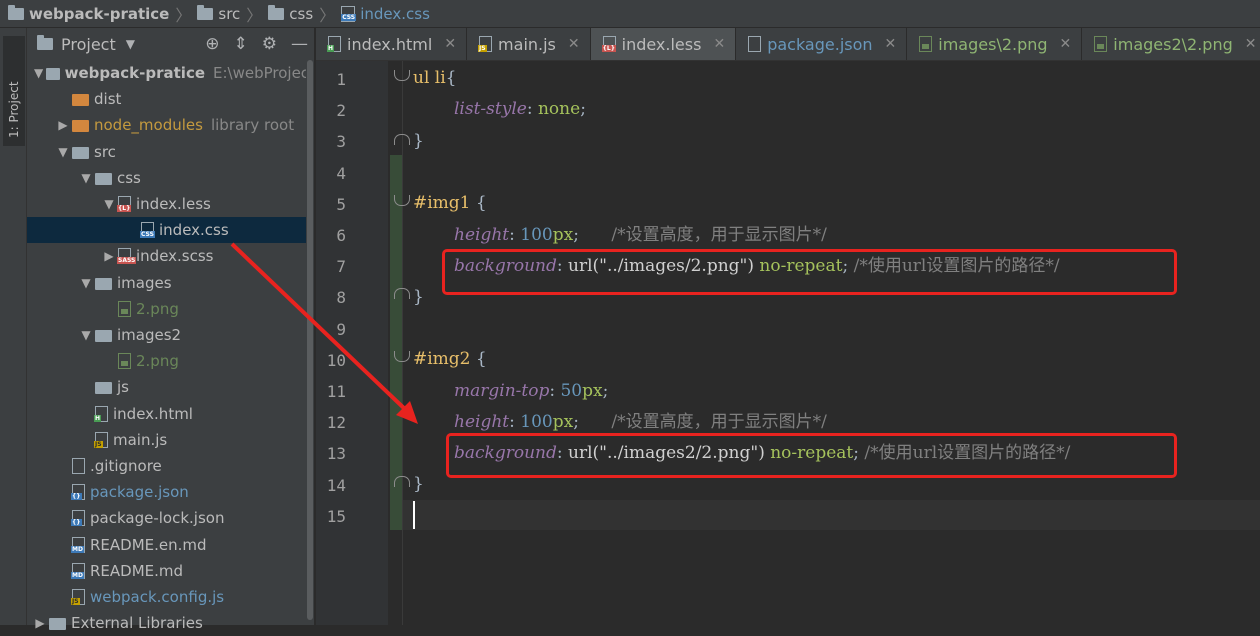  I want to click on breadcrumb-item-src: src, so click(218, 13).